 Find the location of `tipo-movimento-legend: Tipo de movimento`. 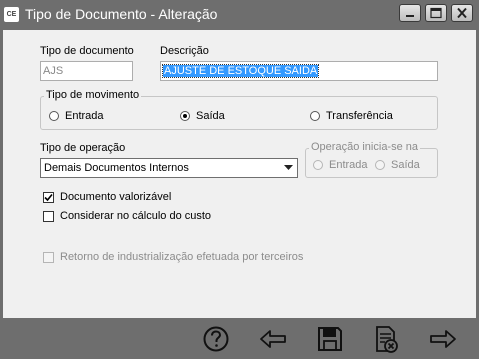

tipo-movimento-legend: Tipo de movimento is located at coordinates (93, 95).